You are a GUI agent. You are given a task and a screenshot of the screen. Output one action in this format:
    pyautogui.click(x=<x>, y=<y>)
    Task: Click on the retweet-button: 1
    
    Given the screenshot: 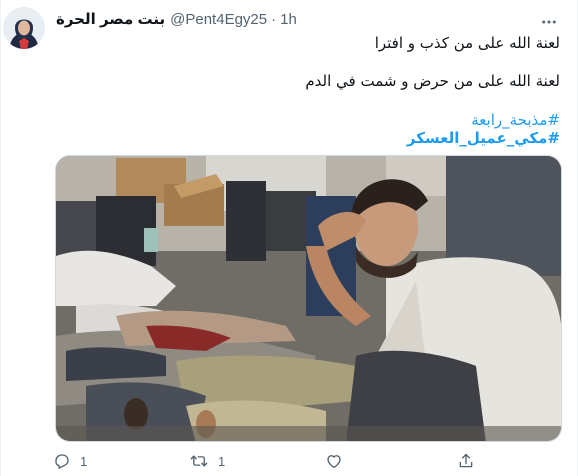 What is the action you would take?
    pyautogui.click(x=207, y=461)
    